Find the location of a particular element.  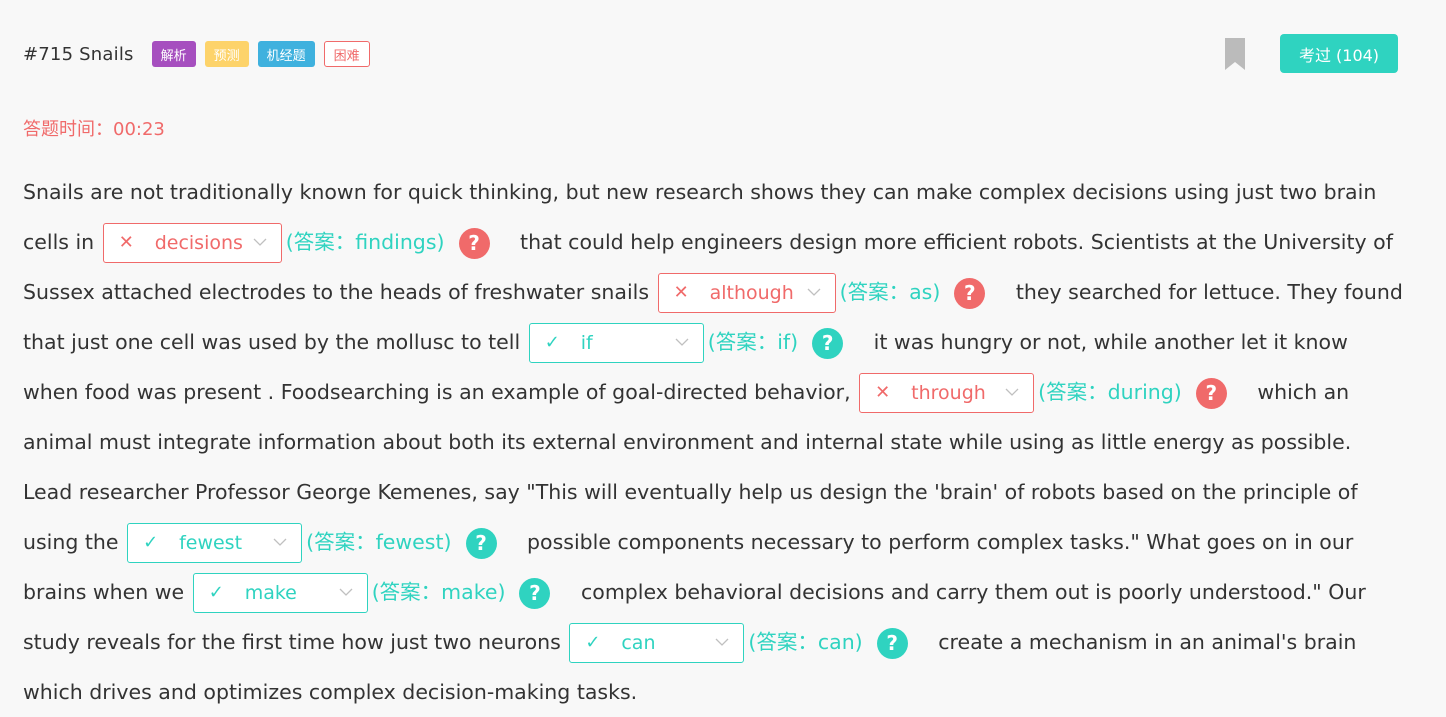

answer-text: (答案：can) is located at coordinates (805, 642).